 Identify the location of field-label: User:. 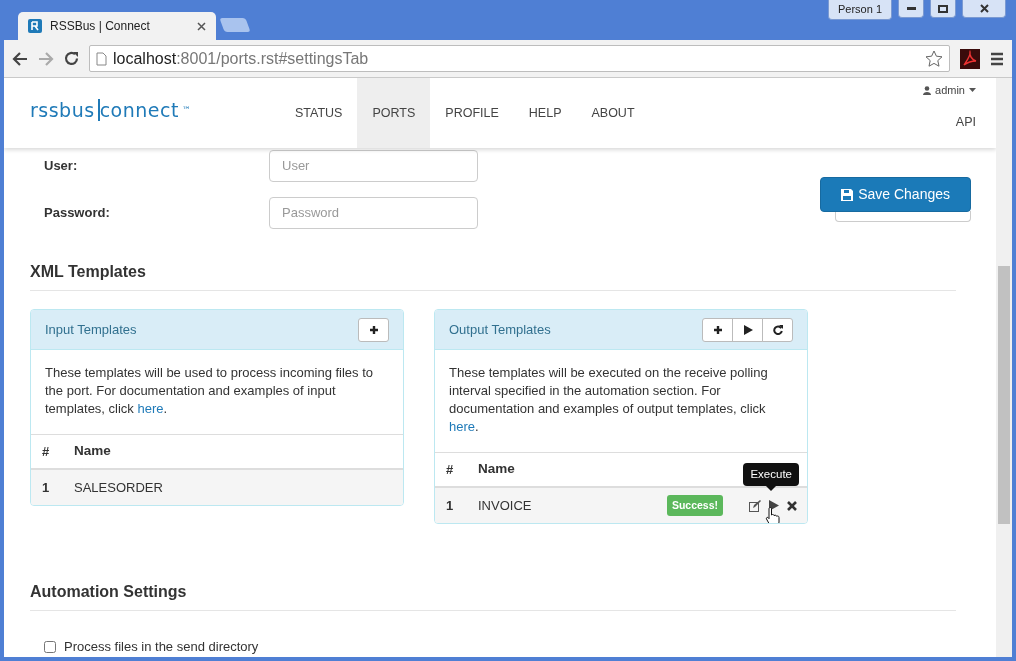
(61, 165).